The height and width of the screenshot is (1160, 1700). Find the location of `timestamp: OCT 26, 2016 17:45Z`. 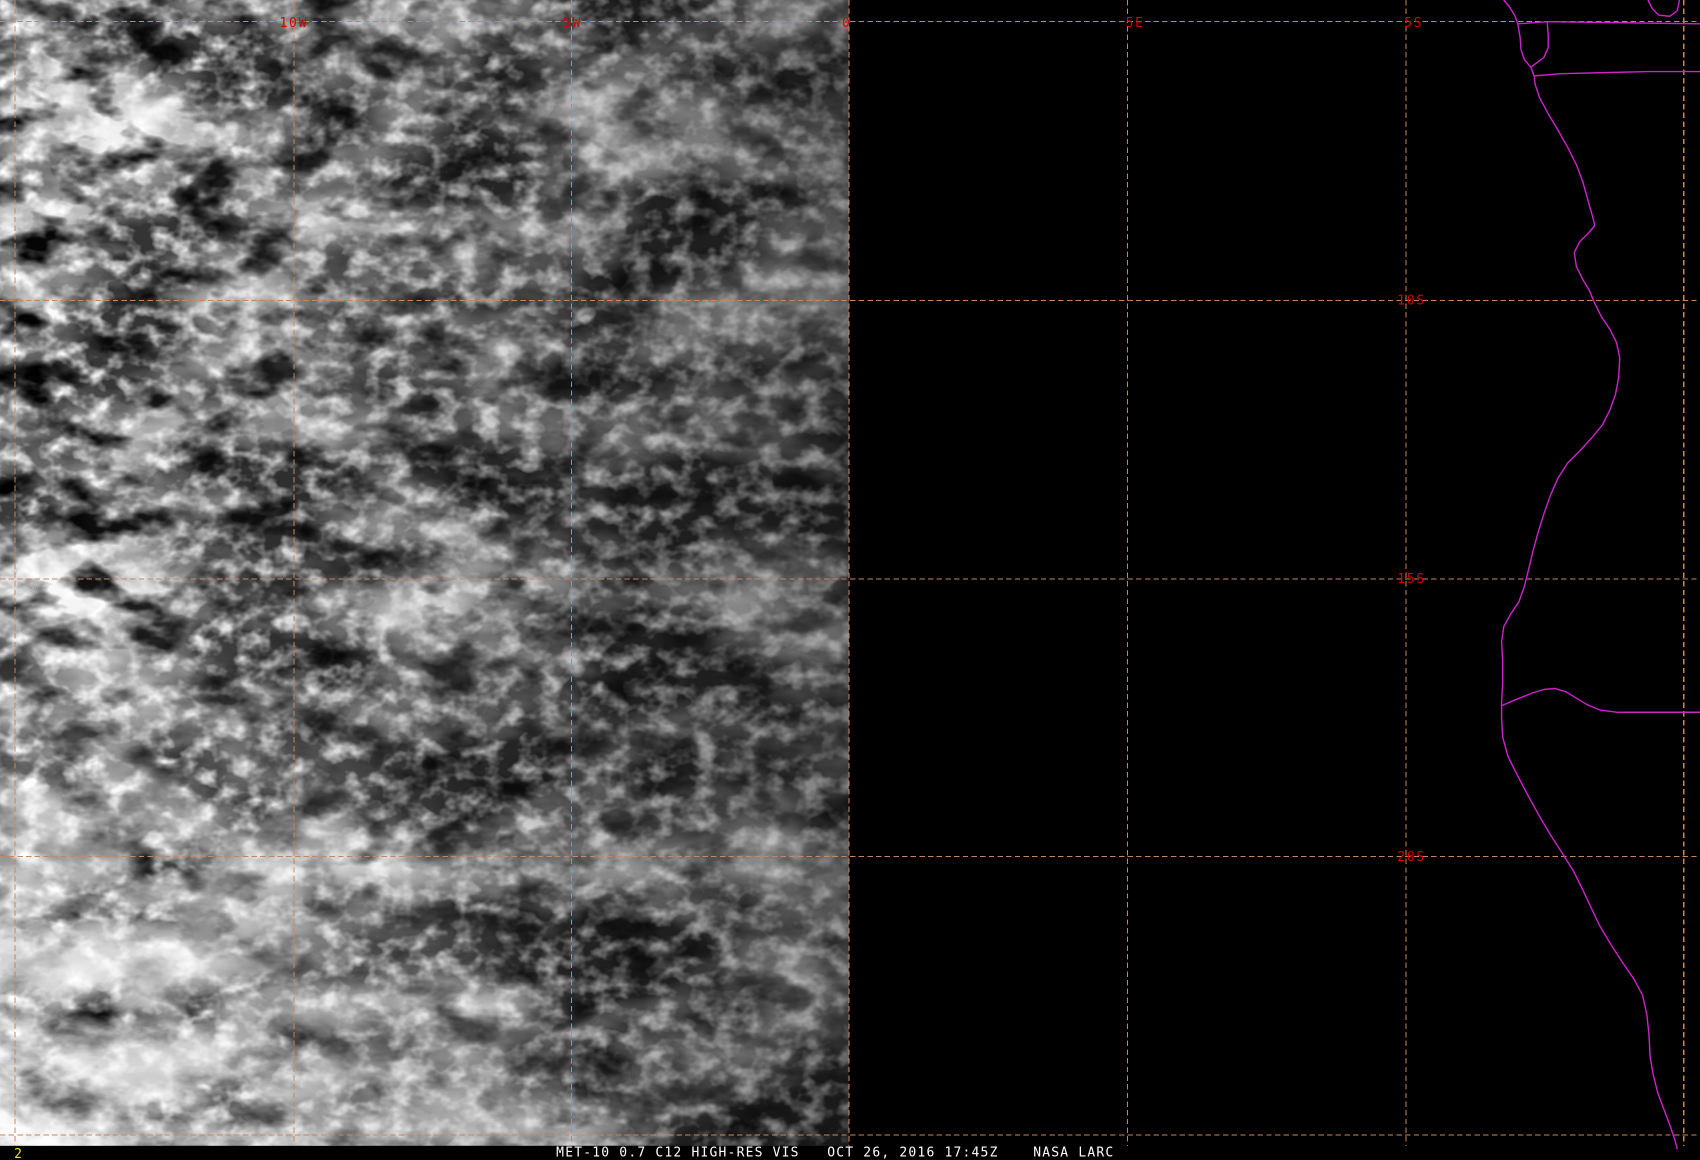

timestamp: OCT 26, 2016 17:45Z is located at coordinates (912, 1153).